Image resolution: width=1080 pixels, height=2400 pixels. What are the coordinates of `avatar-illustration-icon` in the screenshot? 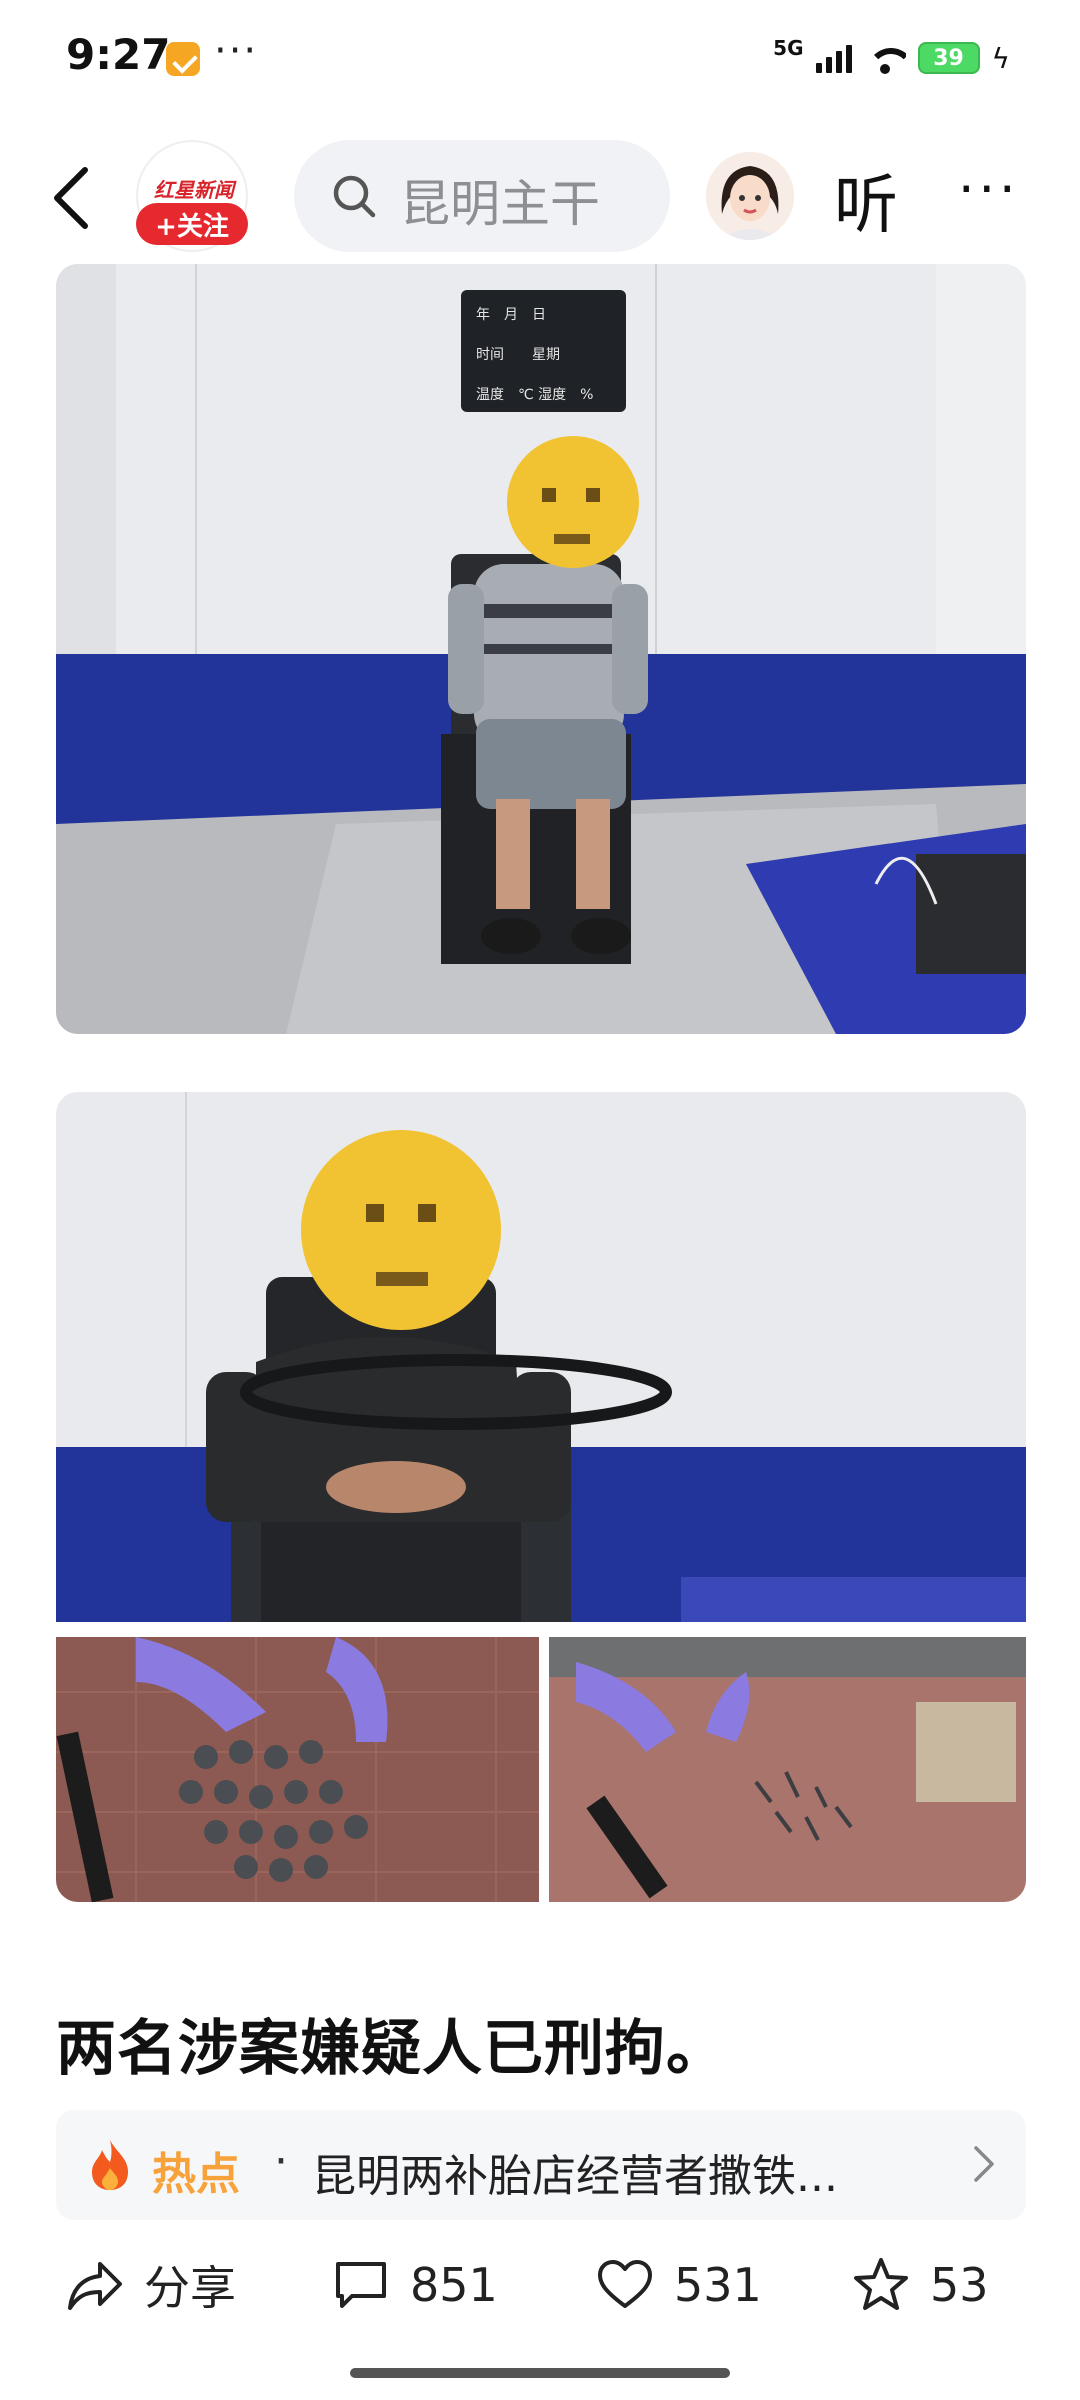 It's located at (750, 196).